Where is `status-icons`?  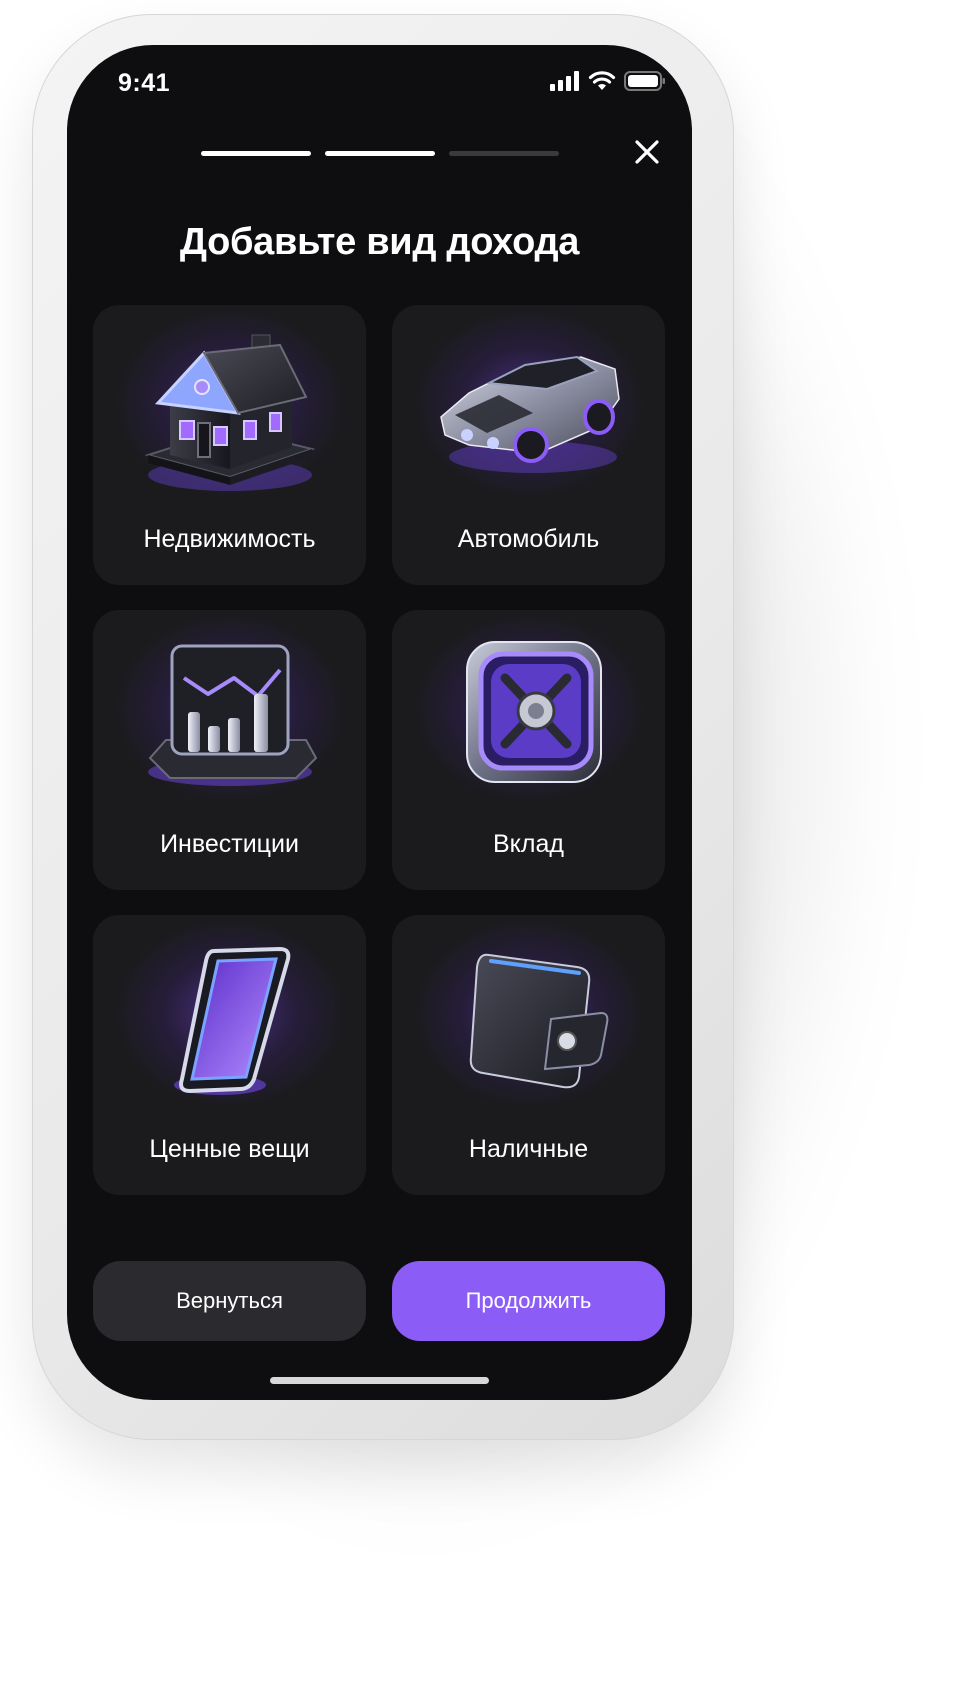 status-icons is located at coordinates (608, 81).